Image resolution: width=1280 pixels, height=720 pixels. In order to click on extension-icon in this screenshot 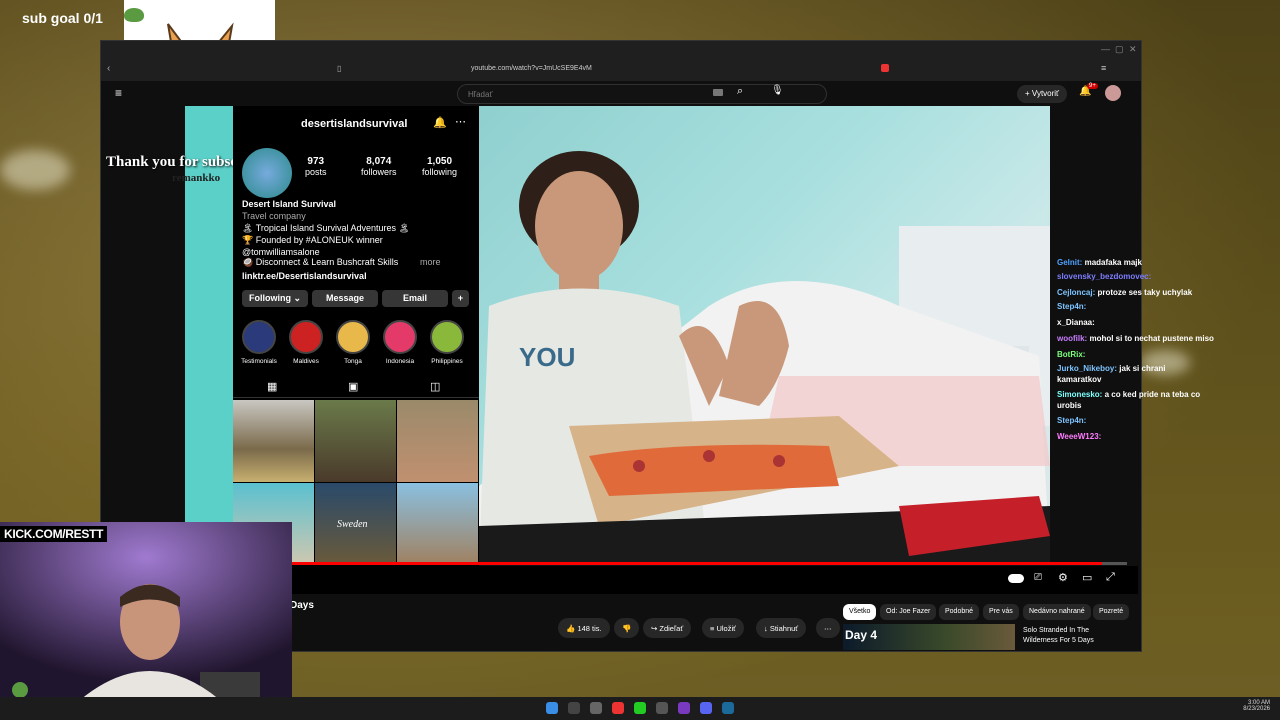, I will do `click(885, 68)`.